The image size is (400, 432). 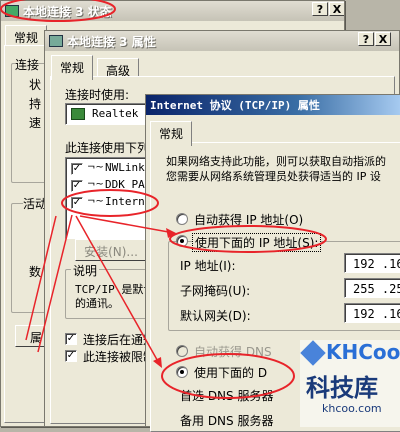 What do you see at coordinates (35, 123) in the screenshot?
I see `speed-label: 速` at bounding box center [35, 123].